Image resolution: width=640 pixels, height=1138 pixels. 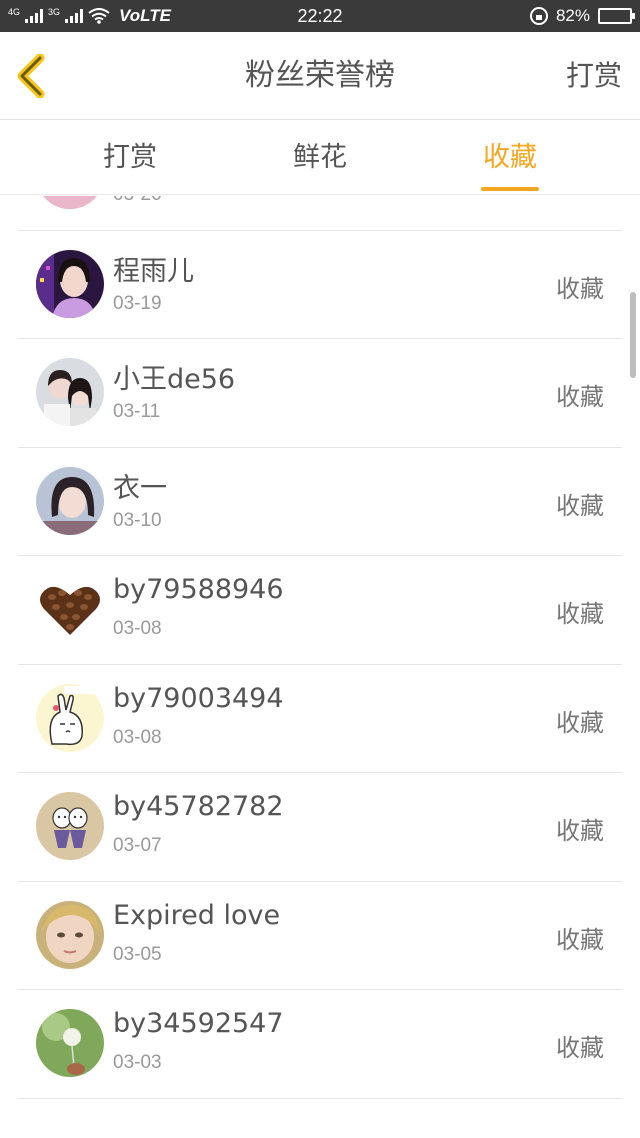 What do you see at coordinates (140, 488) in the screenshot?
I see `user-name: 衣一` at bounding box center [140, 488].